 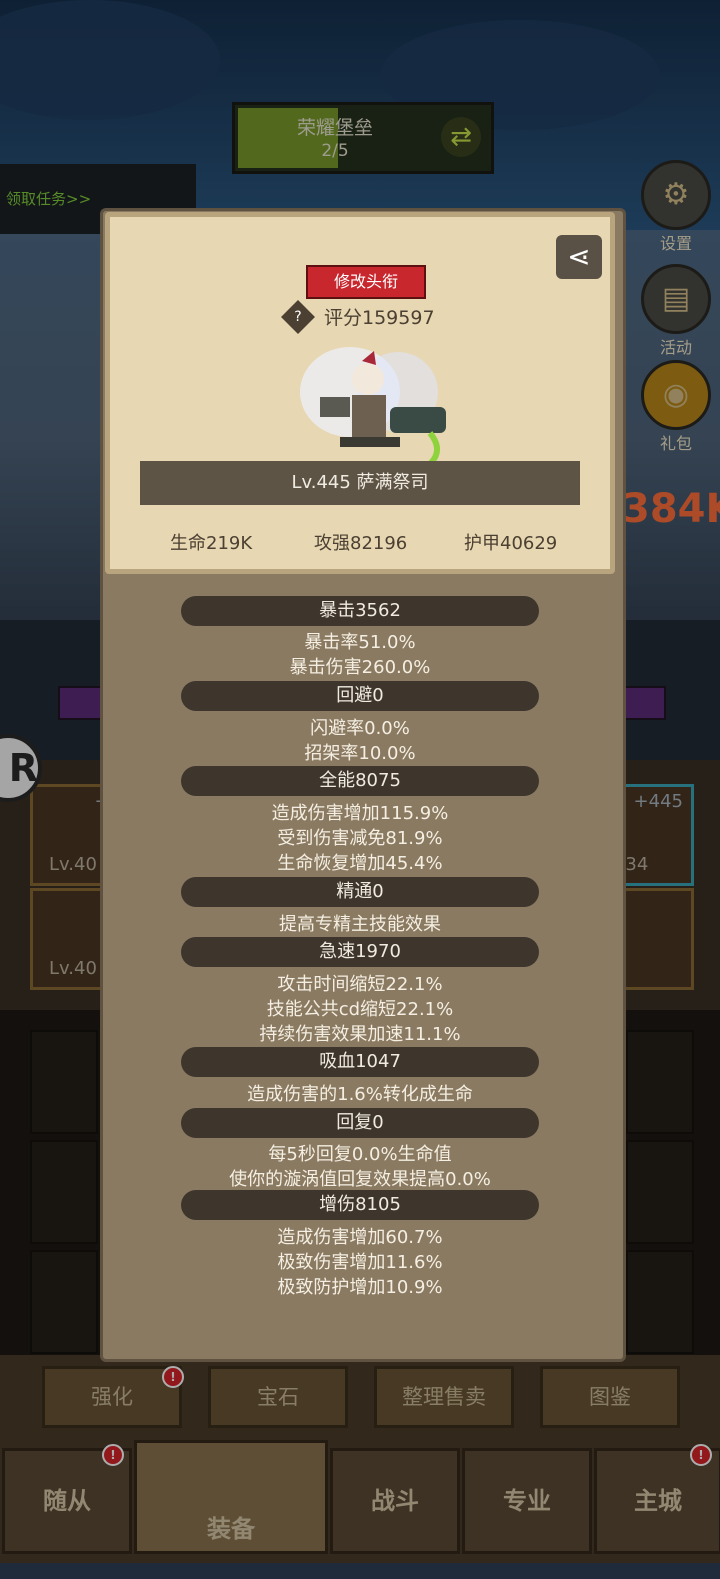 I want to click on armor-stat: 护甲40629, so click(x=511, y=543).